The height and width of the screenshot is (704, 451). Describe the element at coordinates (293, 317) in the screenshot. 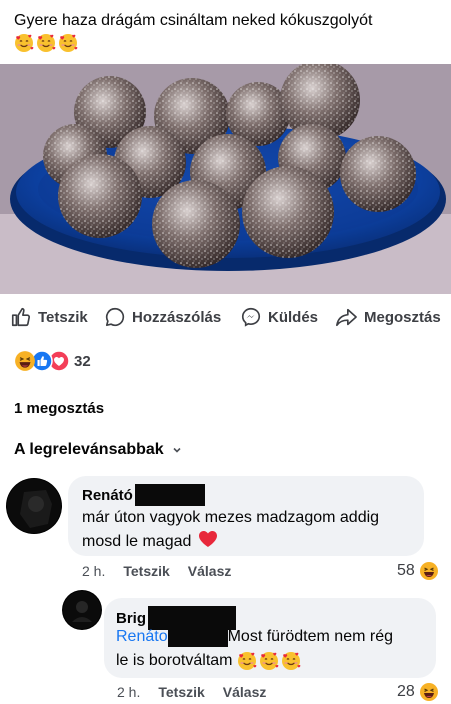

I see `send-label: Küldés` at that location.